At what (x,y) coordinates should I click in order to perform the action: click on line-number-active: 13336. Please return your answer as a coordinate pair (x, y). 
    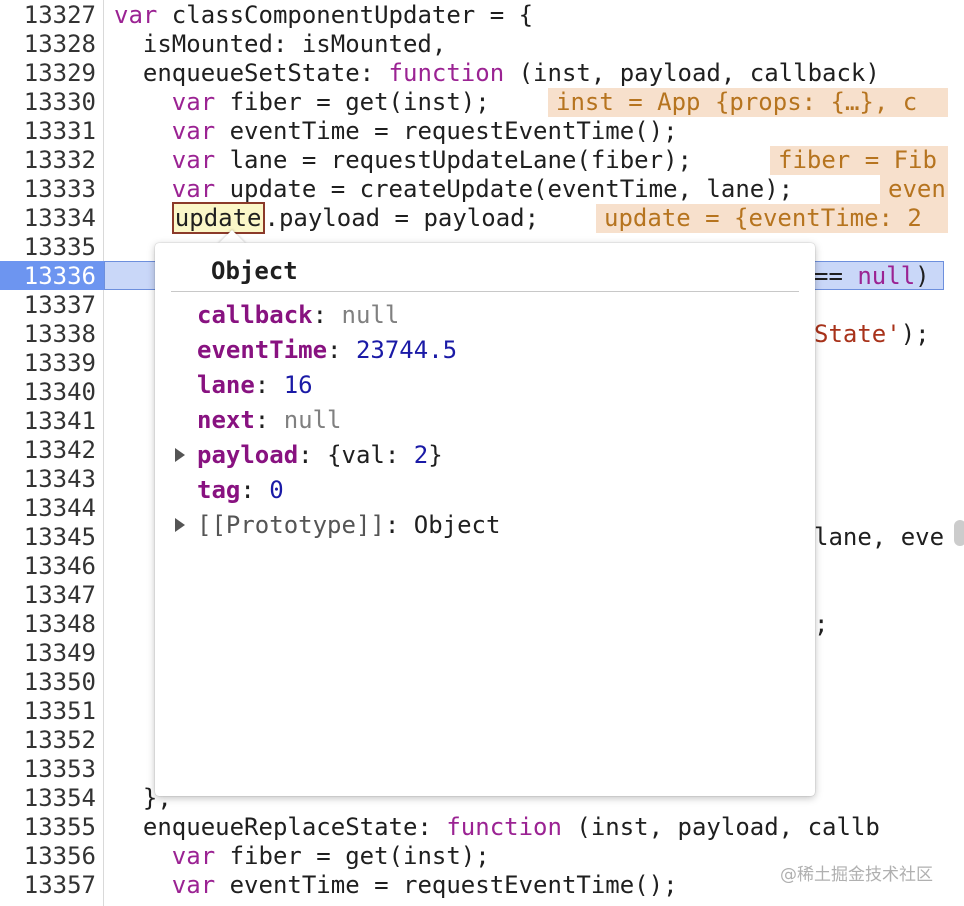
    Looking at the image, I should click on (48, 276).